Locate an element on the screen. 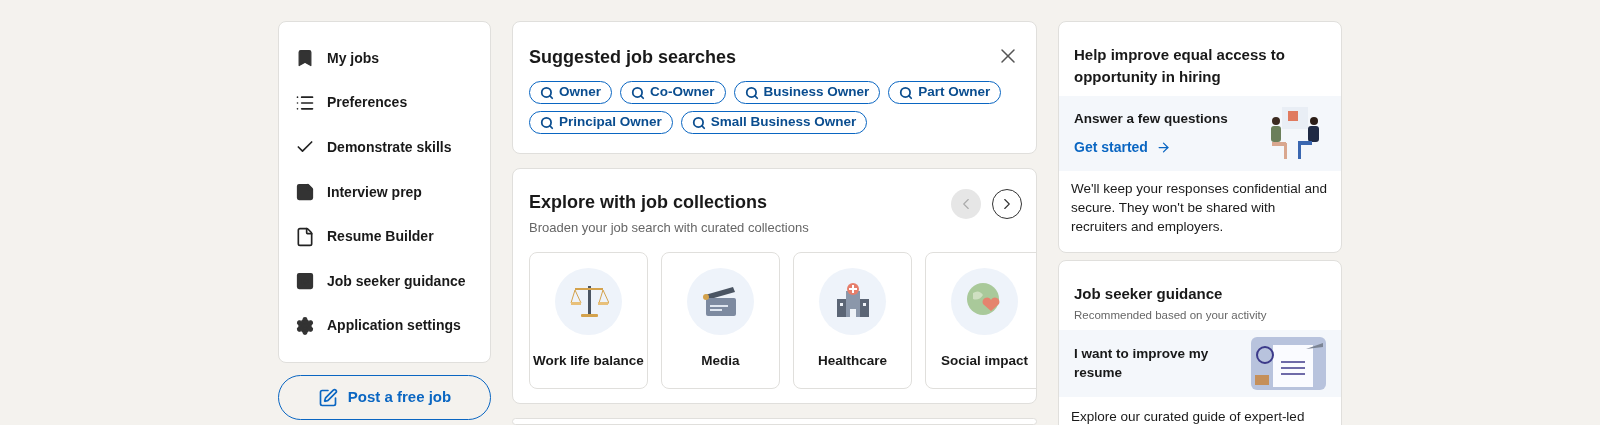  collection-card: Work life balance is located at coordinates (588, 320).